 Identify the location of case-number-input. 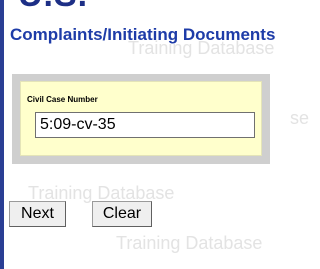
(145, 125).